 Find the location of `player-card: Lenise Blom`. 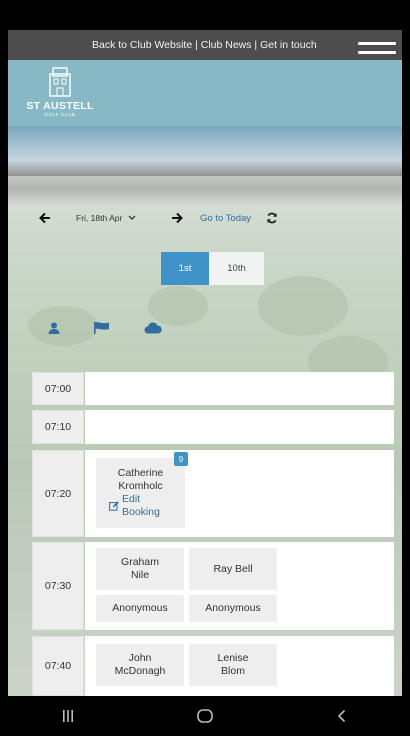

player-card: Lenise Blom is located at coordinates (233, 665).